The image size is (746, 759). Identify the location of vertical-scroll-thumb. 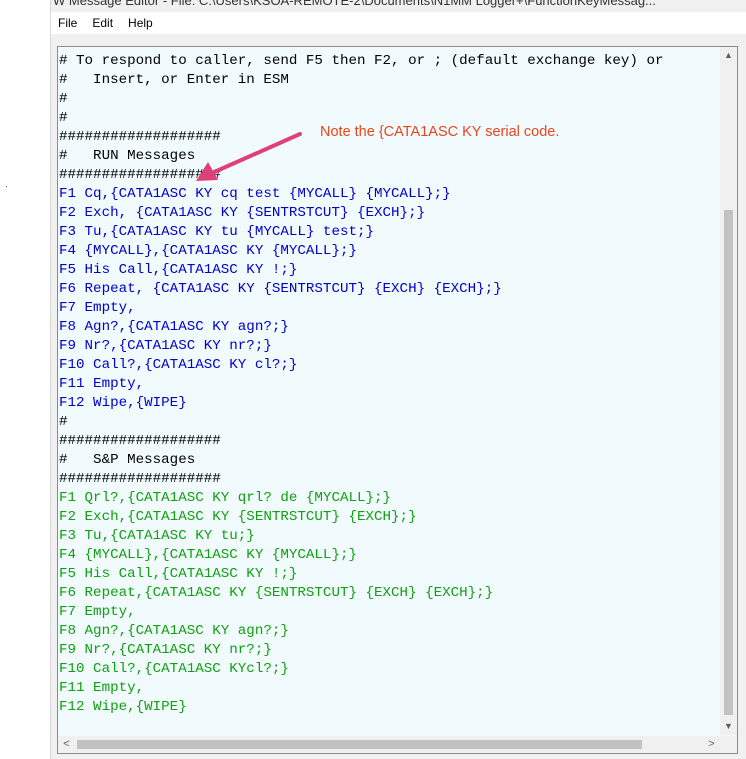
(728, 462).